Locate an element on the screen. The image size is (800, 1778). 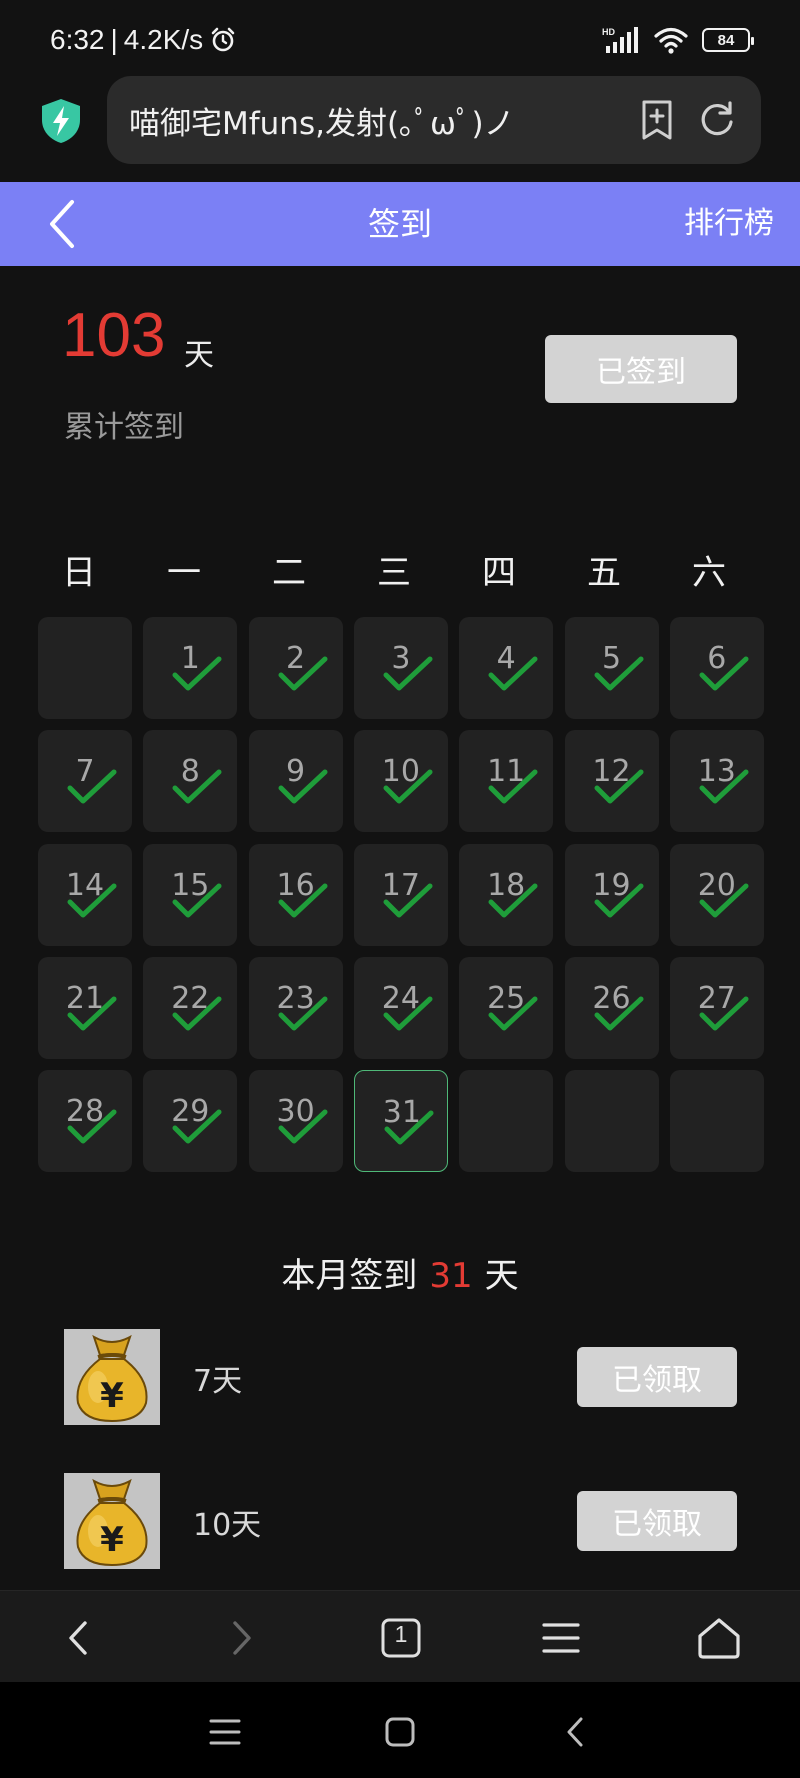
calendar-day: 29 is located at coordinates (190, 1121).